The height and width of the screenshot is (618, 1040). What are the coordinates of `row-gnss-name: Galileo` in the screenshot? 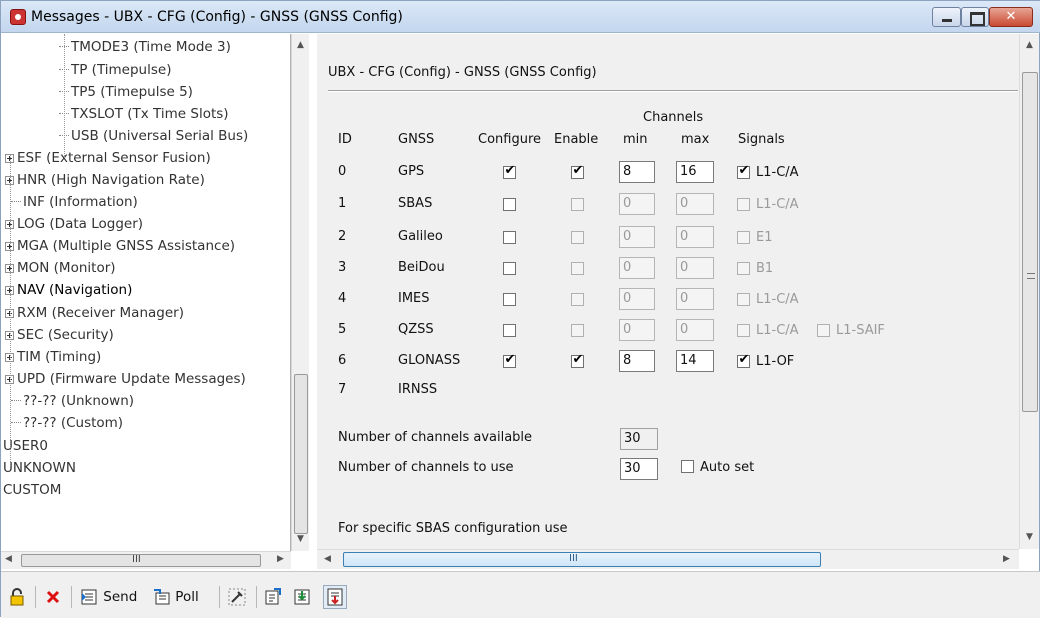 It's located at (420, 236).